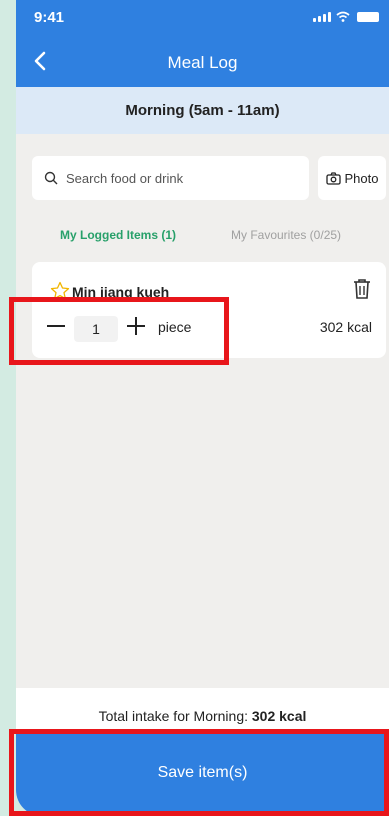 The image size is (389, 816). I want to click on search-input, so click(176, 178).